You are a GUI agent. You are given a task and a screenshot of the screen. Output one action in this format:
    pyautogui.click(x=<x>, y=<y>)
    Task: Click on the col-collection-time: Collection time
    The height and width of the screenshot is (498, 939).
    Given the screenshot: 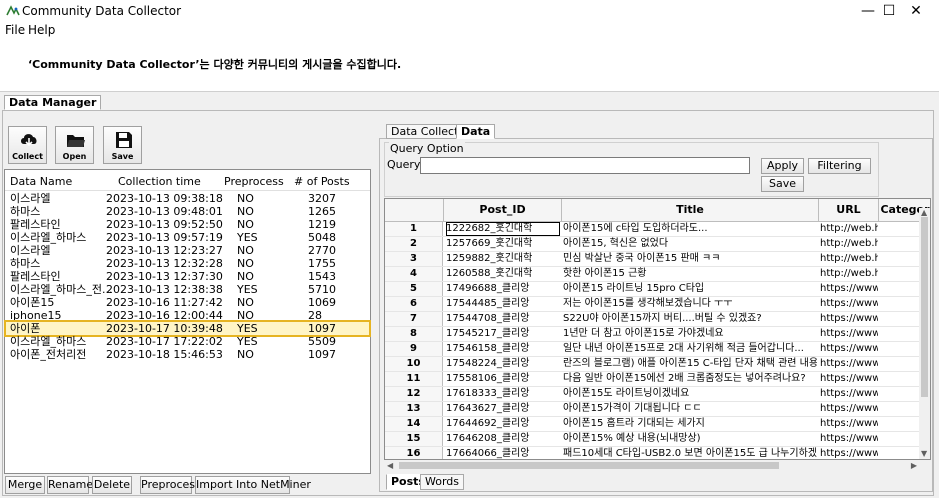 What is the action you would take?
    pyautogui.click(x=159, y=181)
    